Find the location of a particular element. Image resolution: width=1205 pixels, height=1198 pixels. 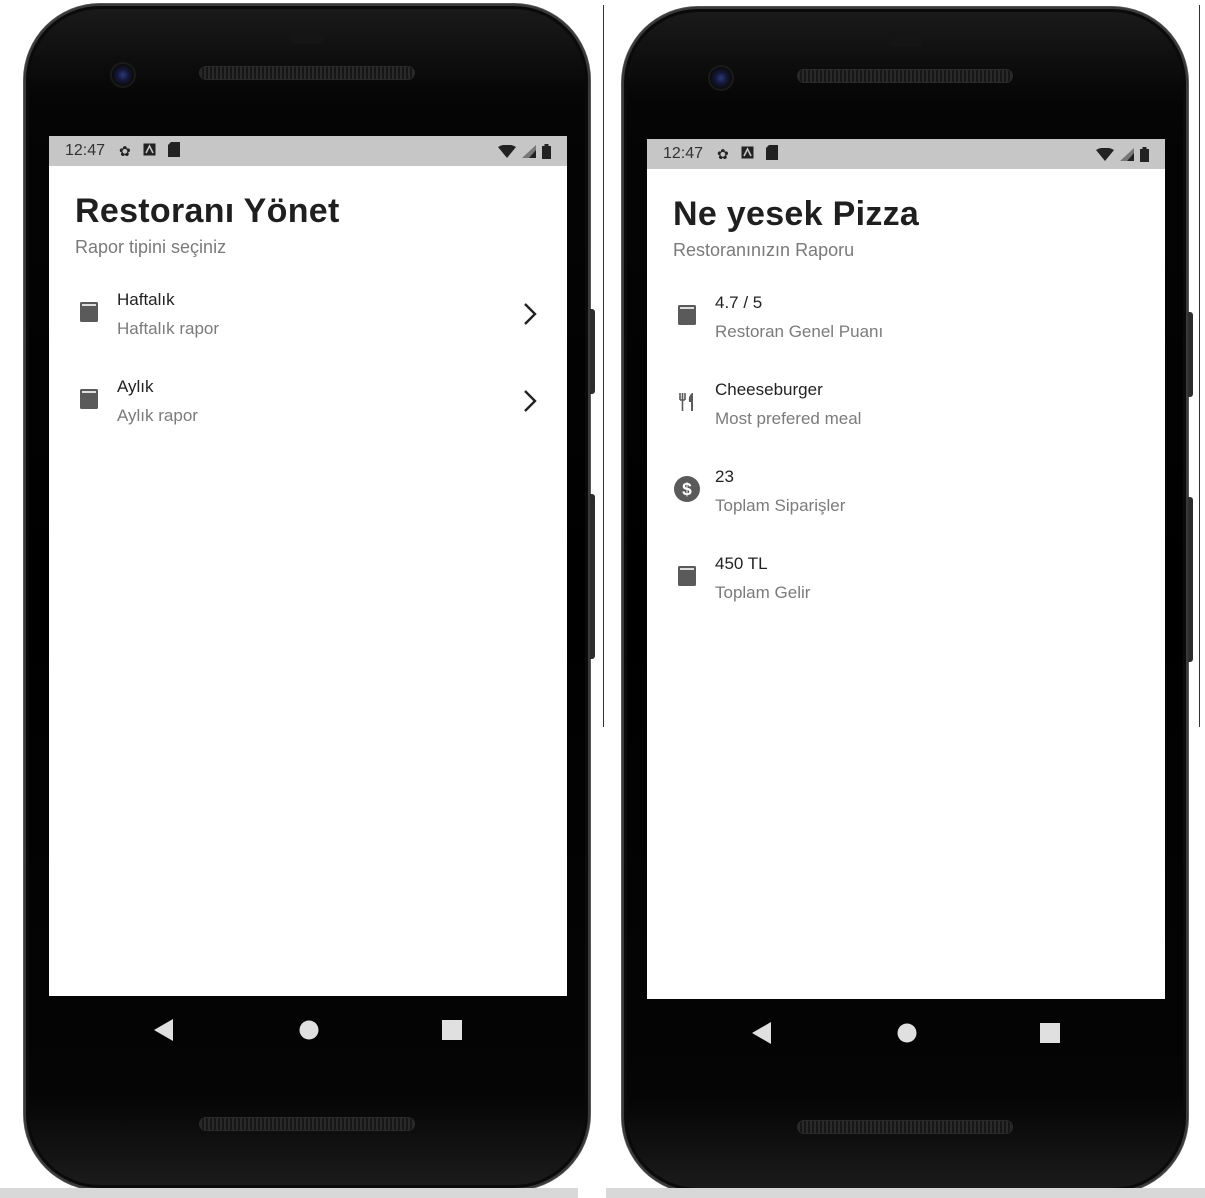

list-item-subtitle: Restoran Genel Puanı is located at coordinates (799, 331).